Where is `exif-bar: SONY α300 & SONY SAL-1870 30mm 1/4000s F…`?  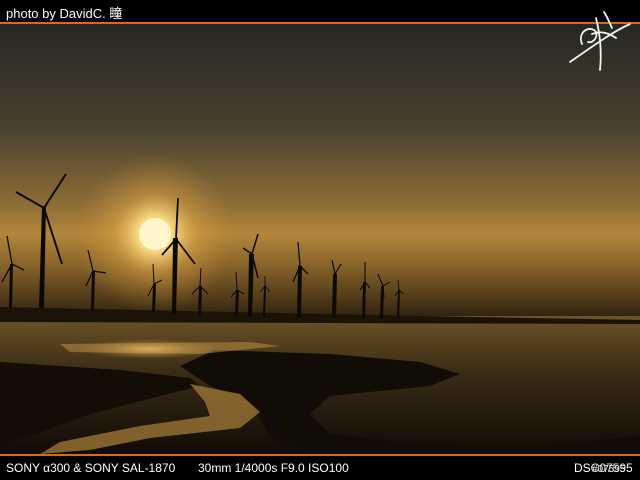
exif-bar: SONY α300 & SONY SAL-1870 30mm 1/4000s F… is located at coordinates (320, 467).